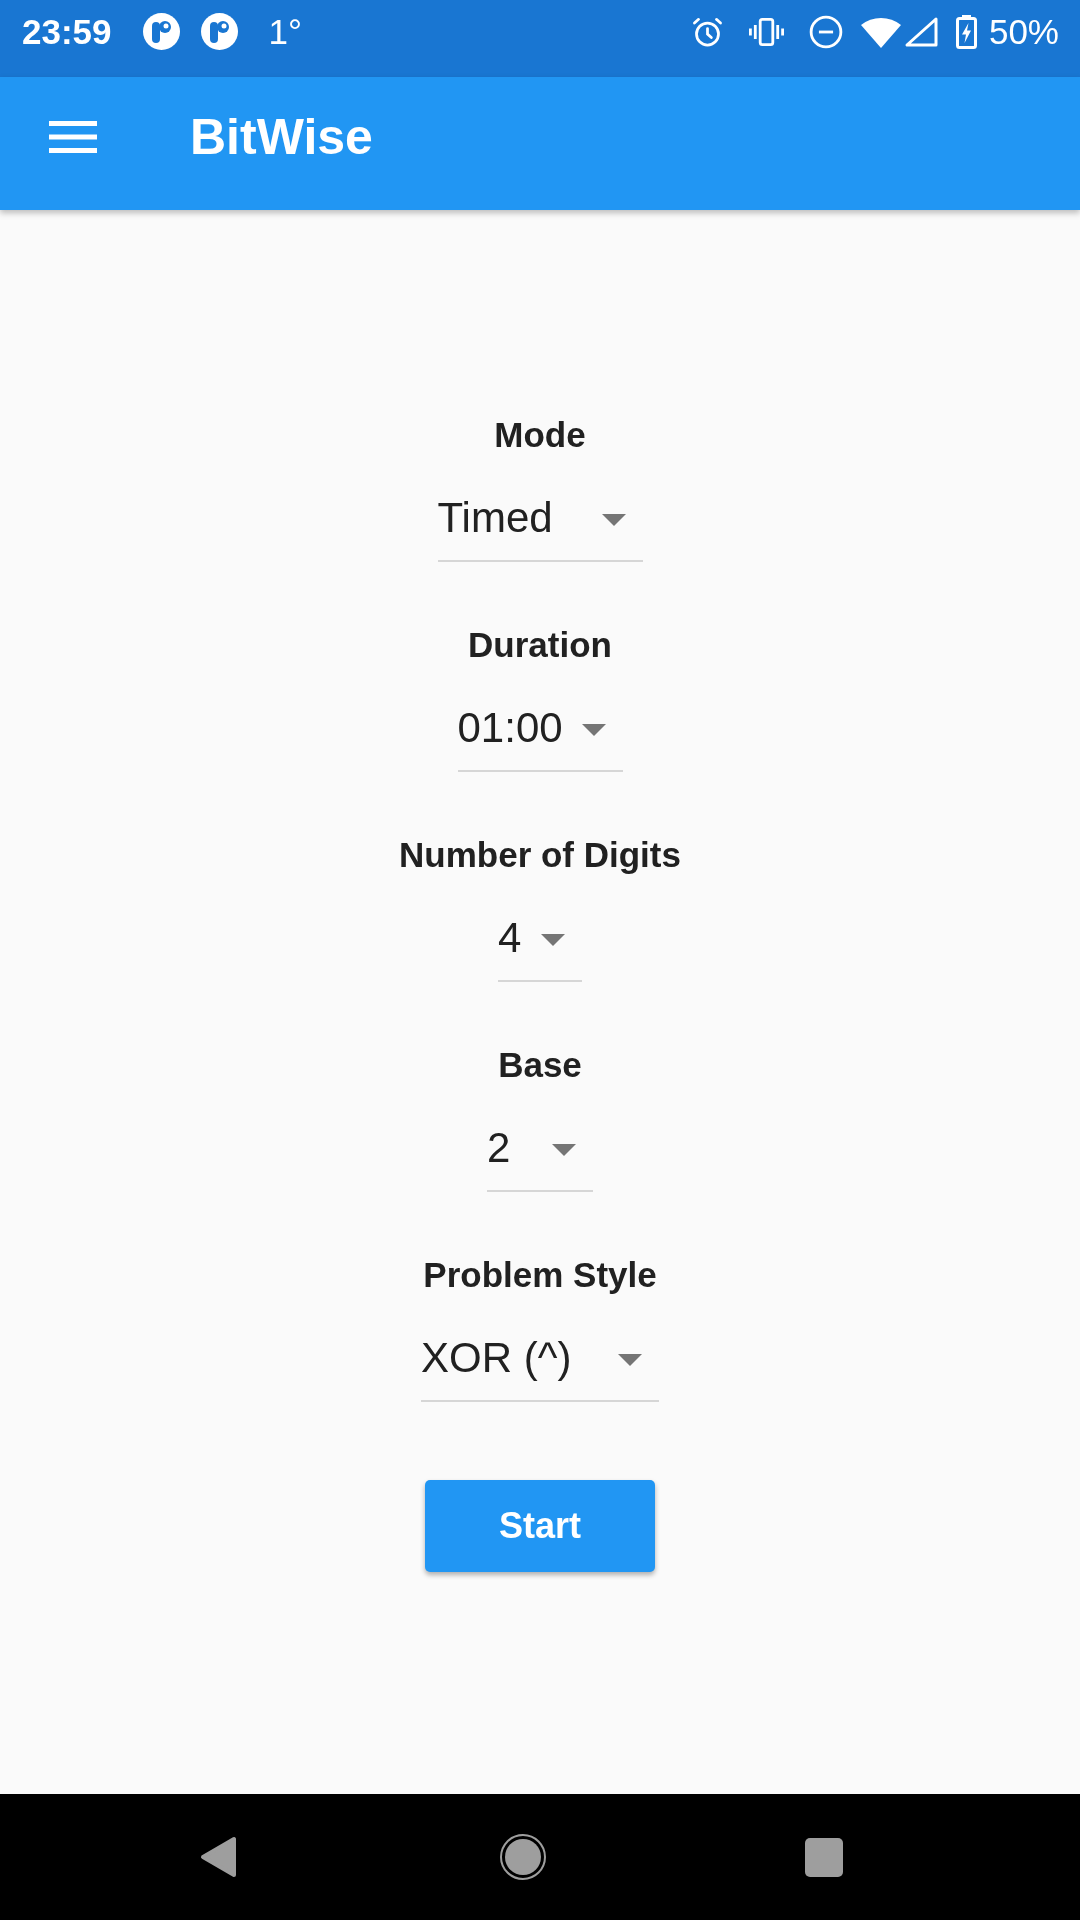 Image resolution: width=1080 pixels, height=1920 pixels. Describe the element at coordinates (766, 31) in the screenshot. I see `vibrate-icon` at that location.